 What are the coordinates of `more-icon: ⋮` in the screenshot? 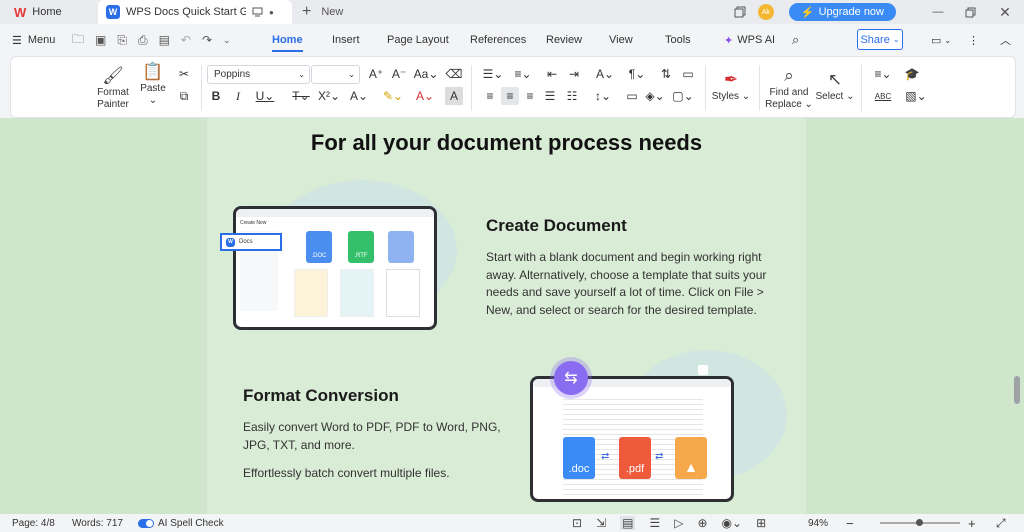 It's located at (973, 40).